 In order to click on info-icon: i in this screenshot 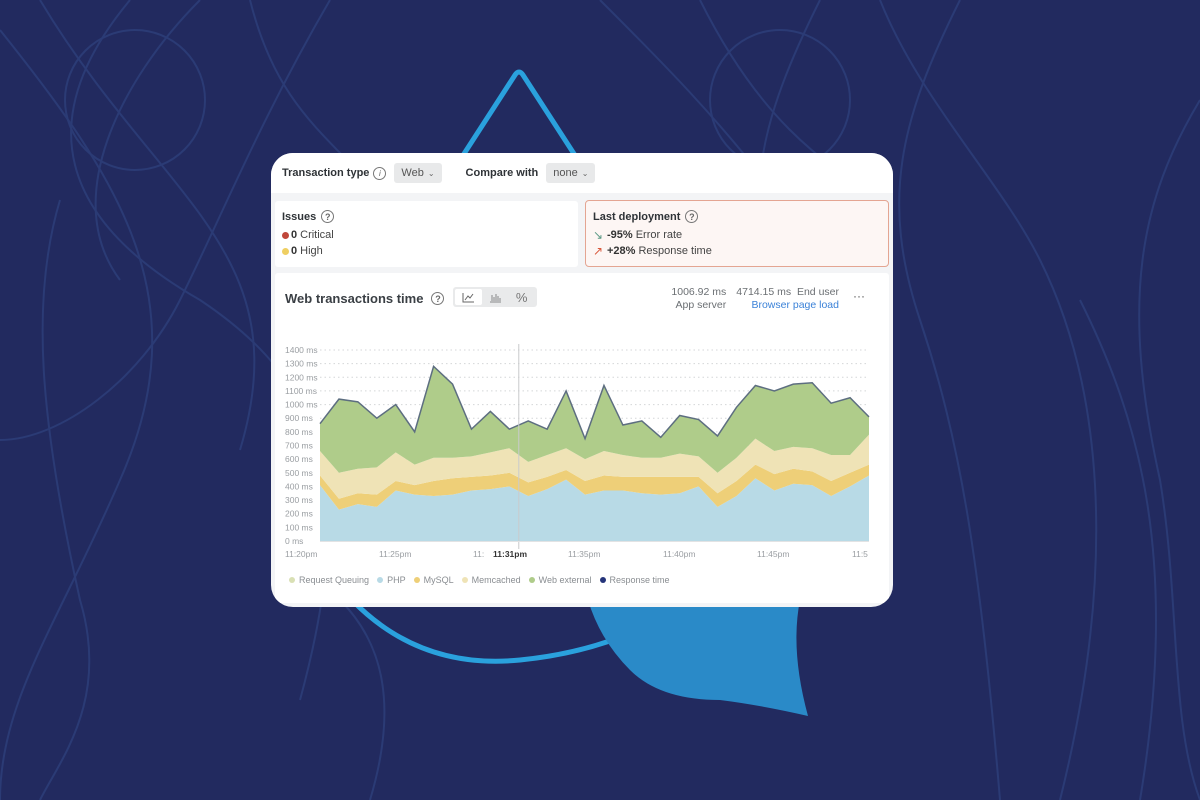, I will do `click(380, 173)`.